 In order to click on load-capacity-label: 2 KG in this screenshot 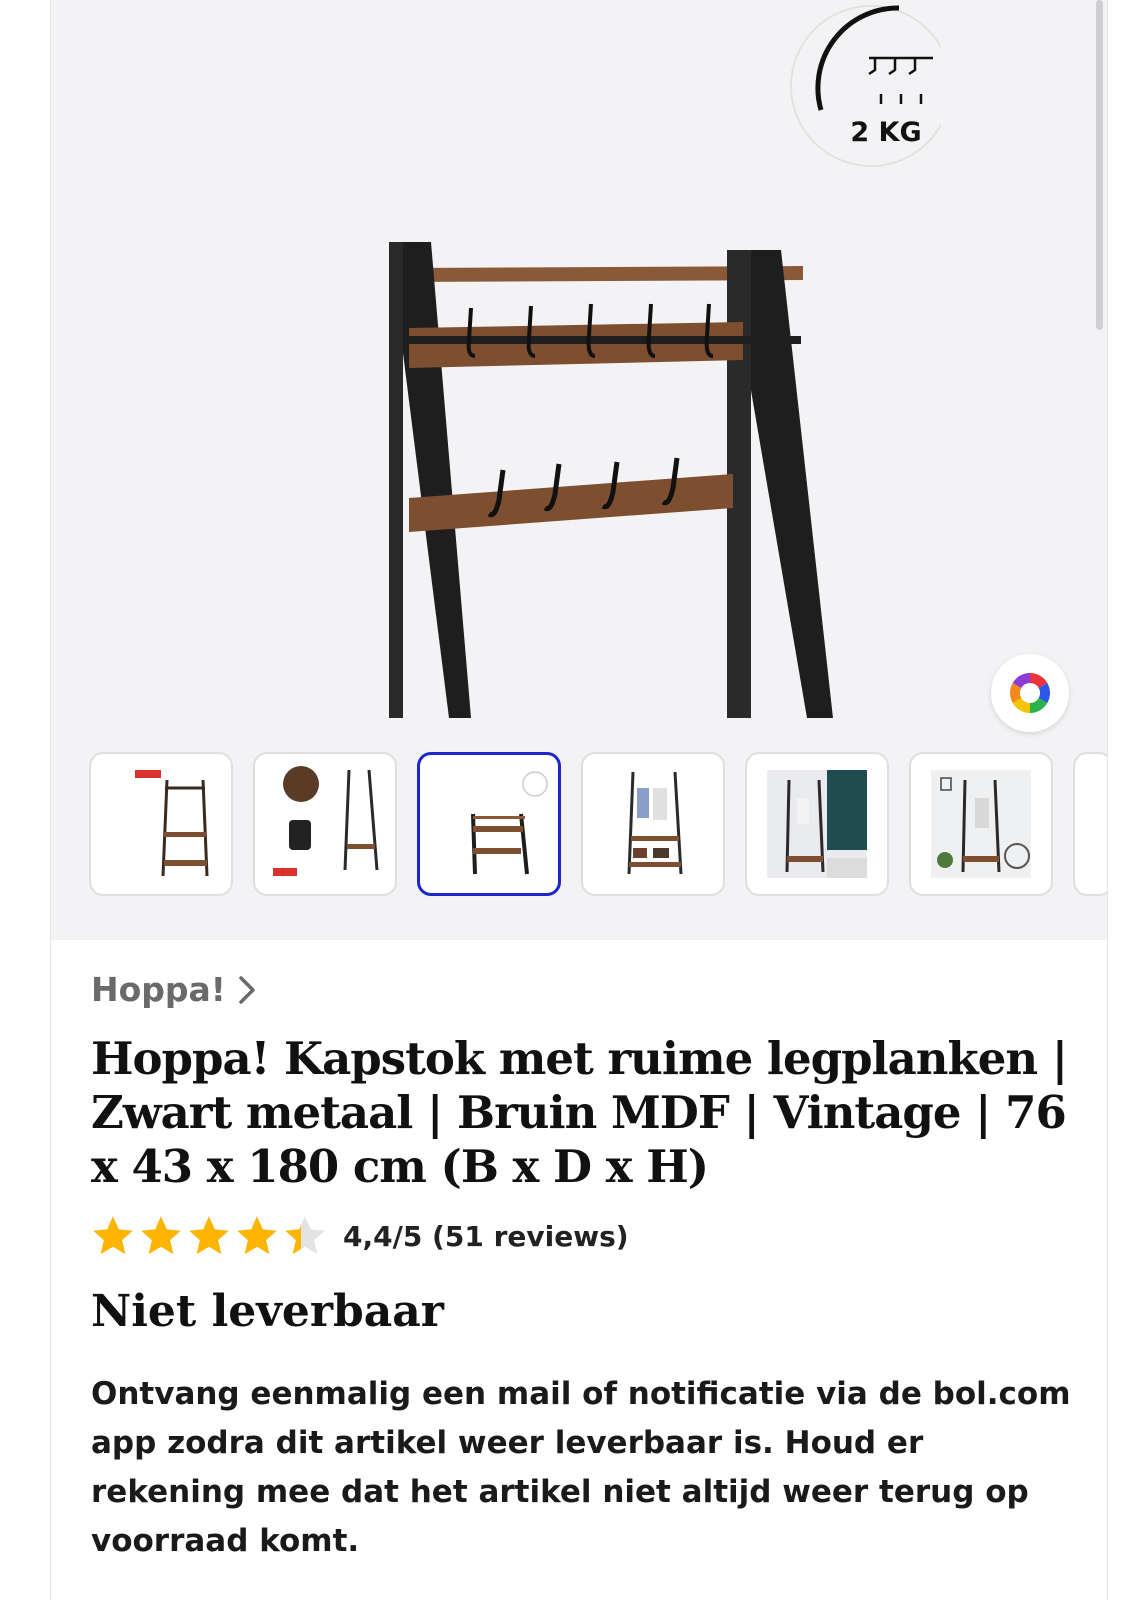, I will do `click(886, 132)`.